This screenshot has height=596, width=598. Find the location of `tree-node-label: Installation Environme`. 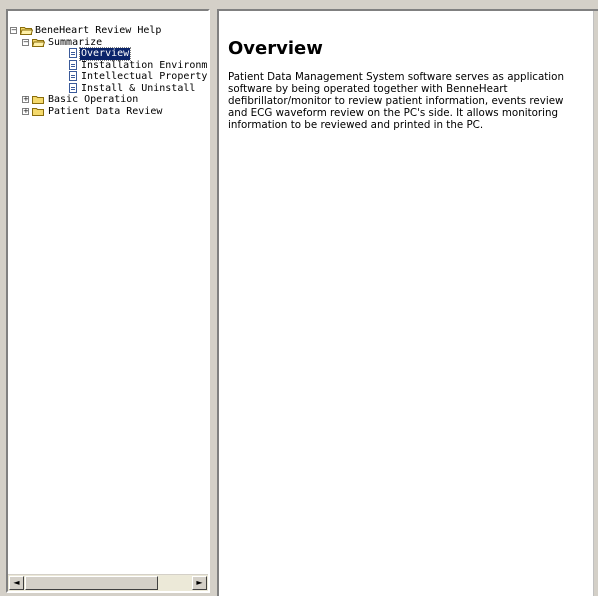

tree-node-label: Installation Environme is located at coordinates (144, 65).